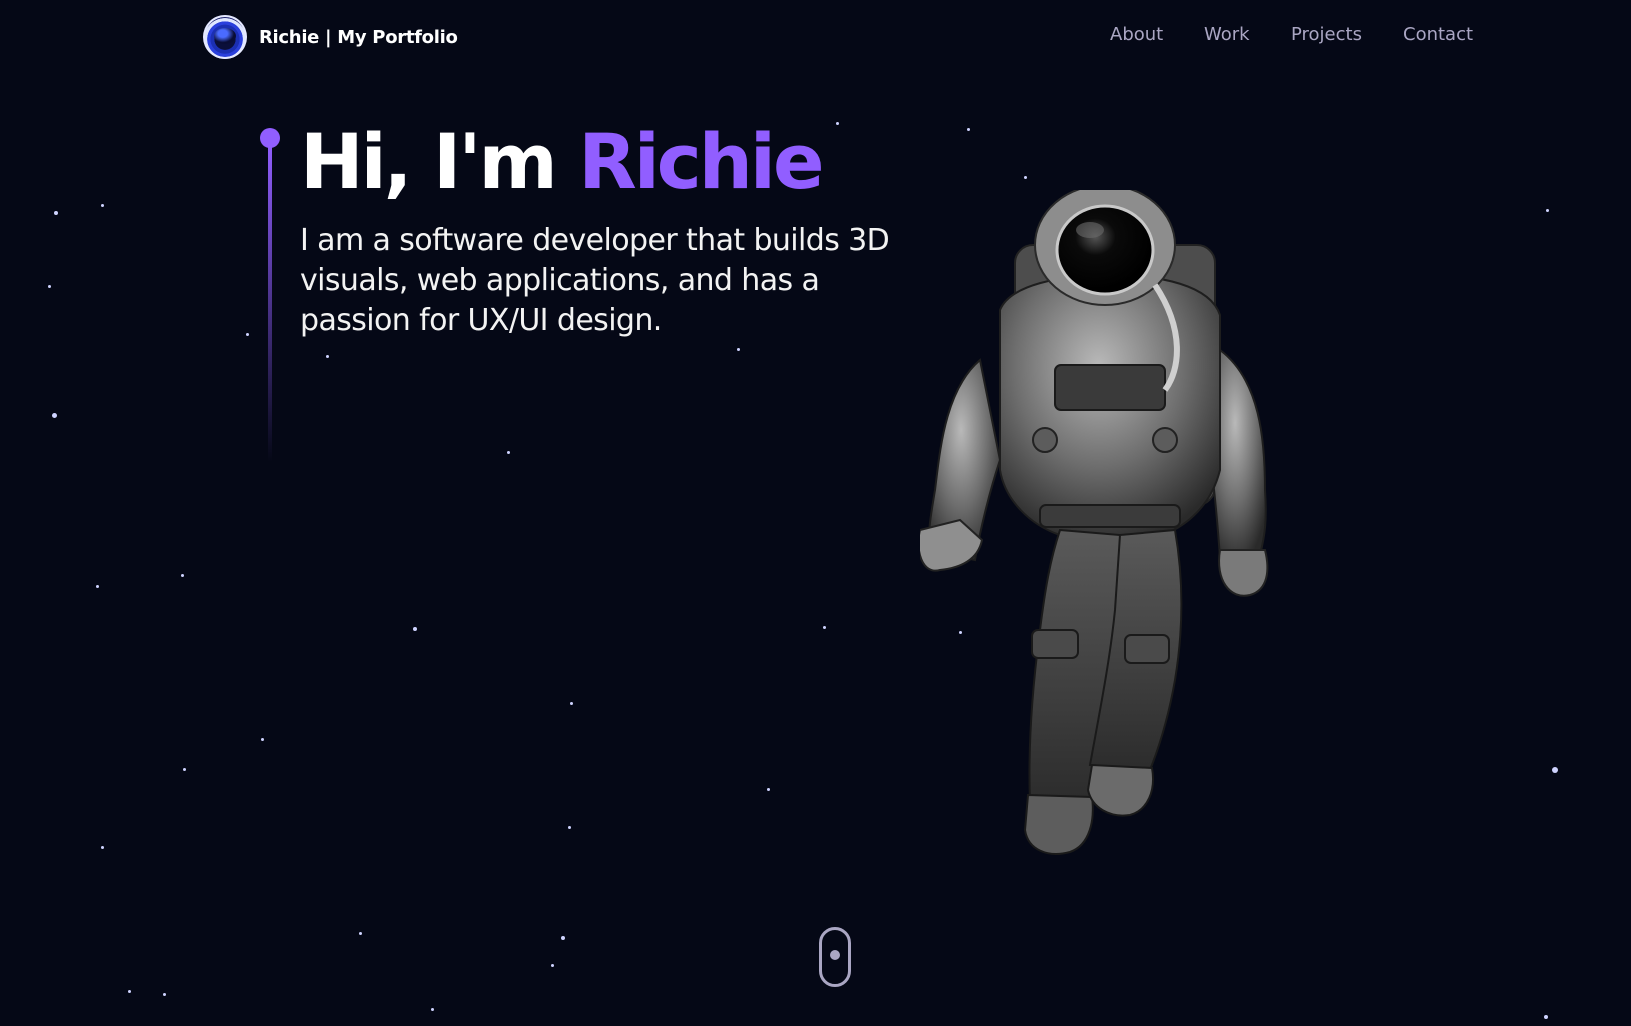 Image resolution: width=1631 pixels, height=1026 pixels. What do you see at coordinates (1136, 34) in the screenshot?
I see `nav-link-about: About` at bounding box center [1136, 34].